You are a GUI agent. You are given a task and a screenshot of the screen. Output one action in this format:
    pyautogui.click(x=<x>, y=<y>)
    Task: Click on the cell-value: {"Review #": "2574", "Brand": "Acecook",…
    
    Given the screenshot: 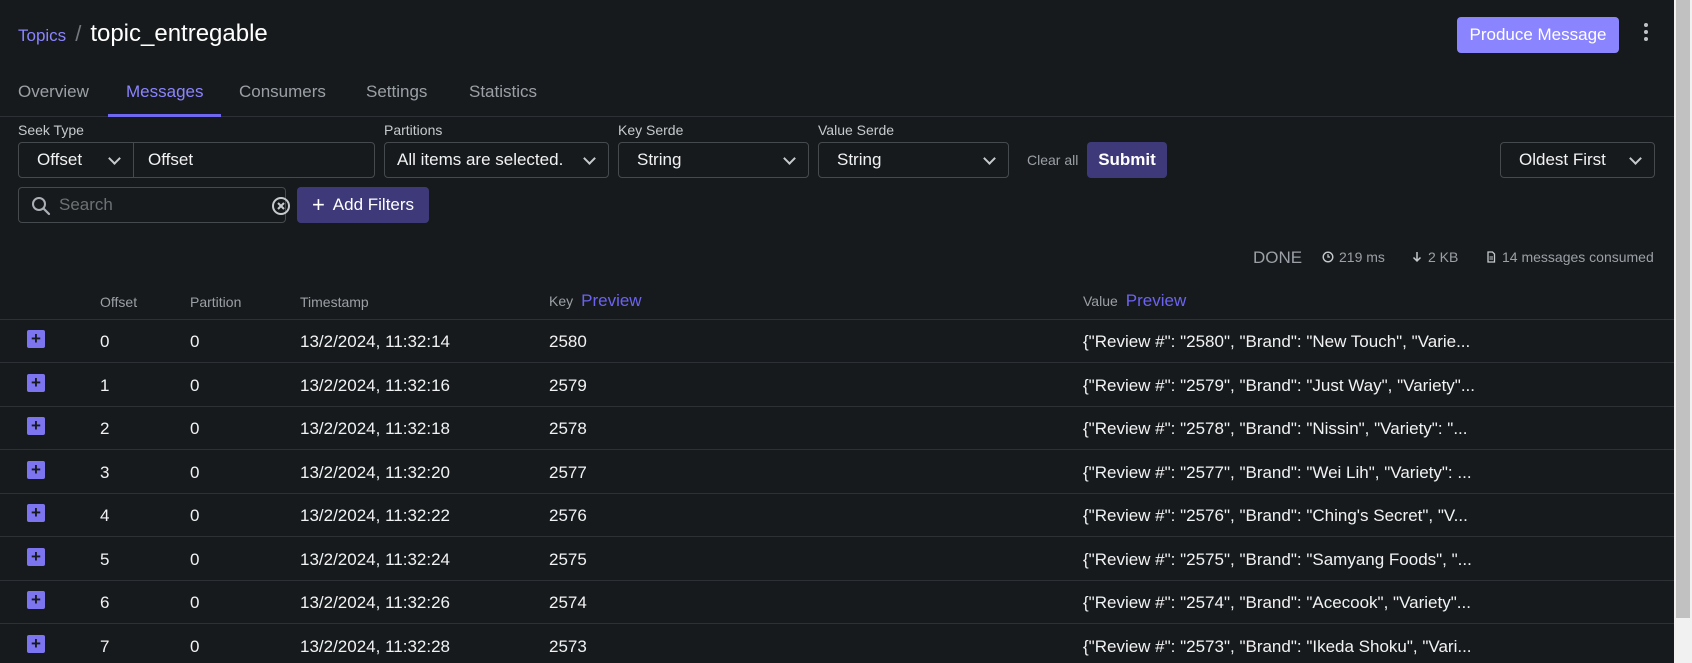 What is the action you would take?
    pyautogui.click(x=1277, y=602)
    